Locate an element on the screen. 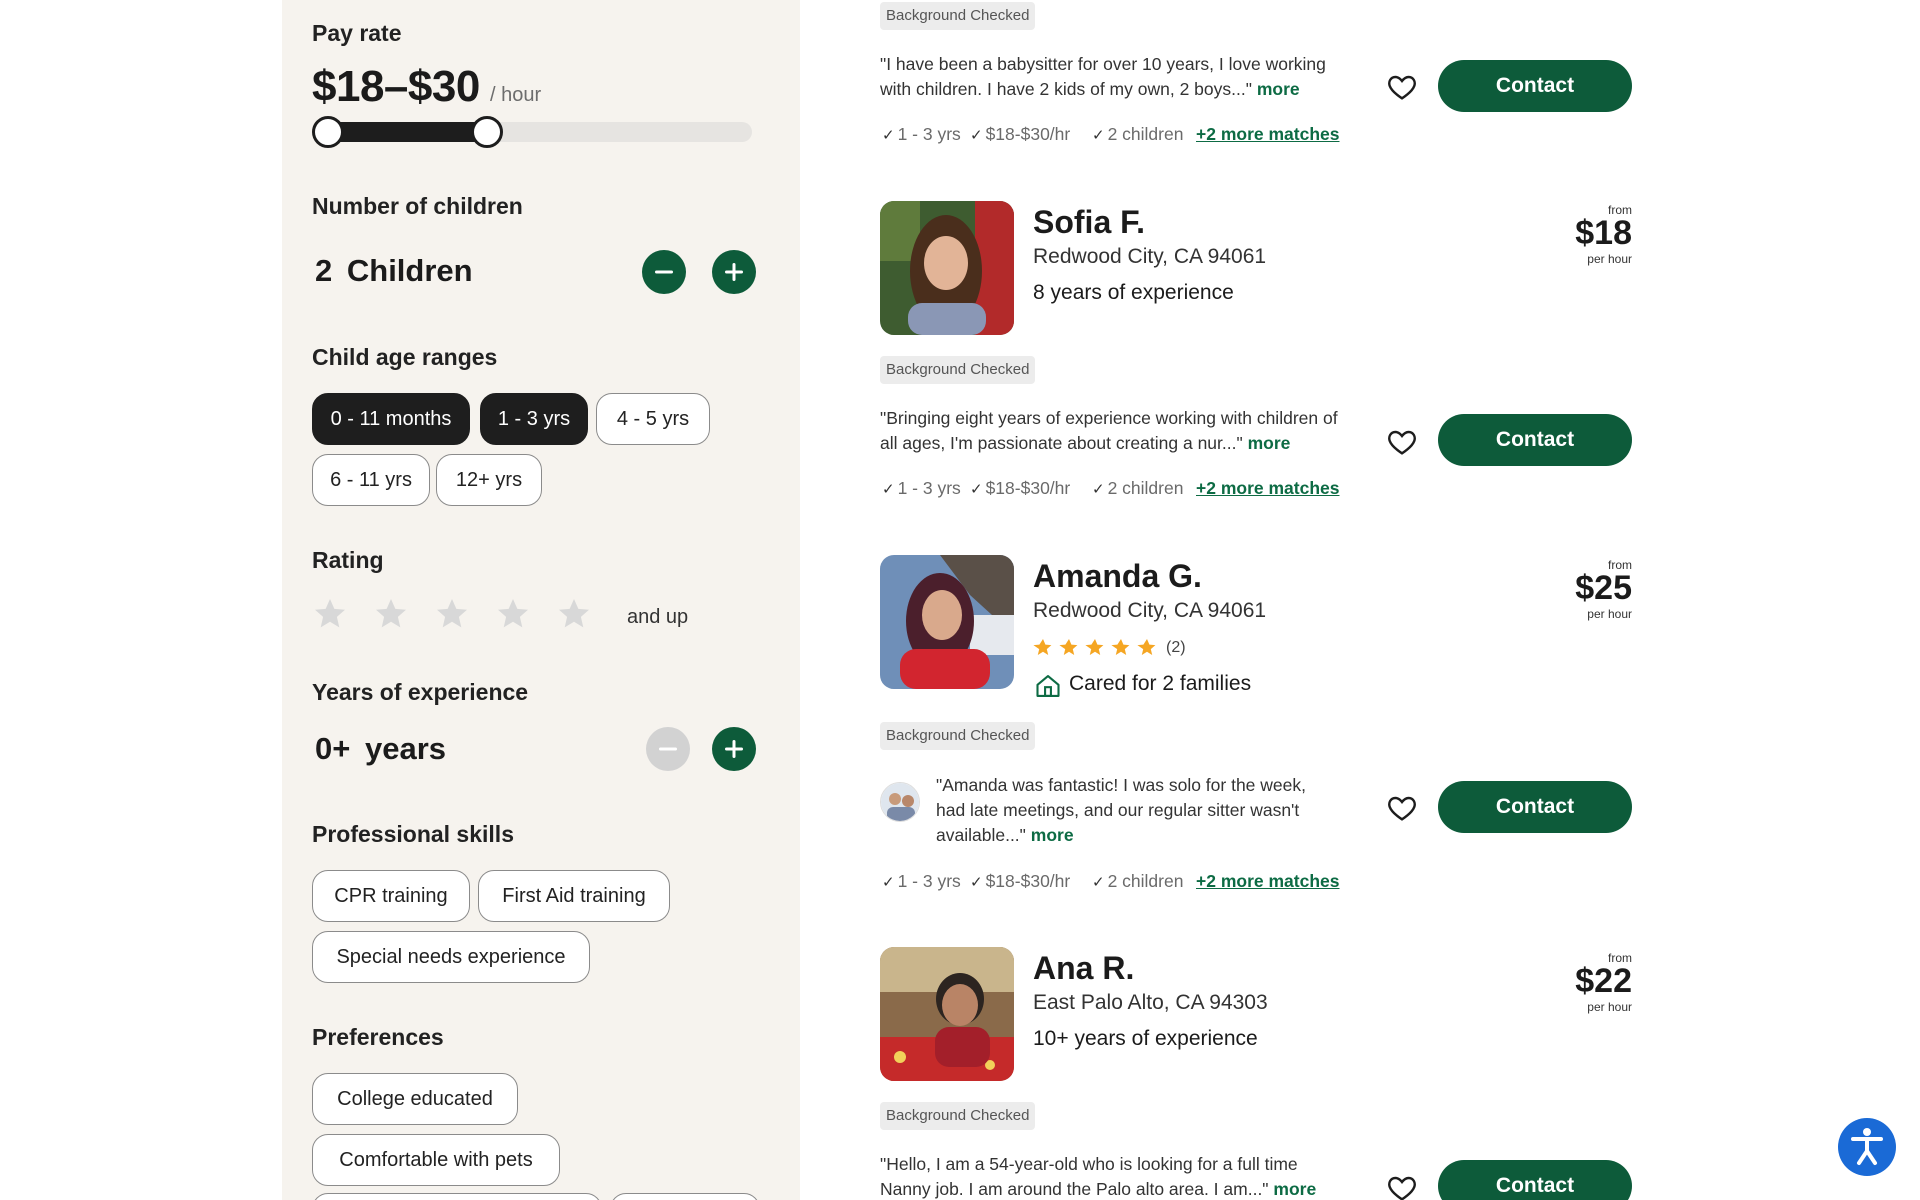 This screenshot has width=1920, height=1200. preference-chip-comfortable-with-pets: Comfortable with pets is located at coordinates (436, 1160).